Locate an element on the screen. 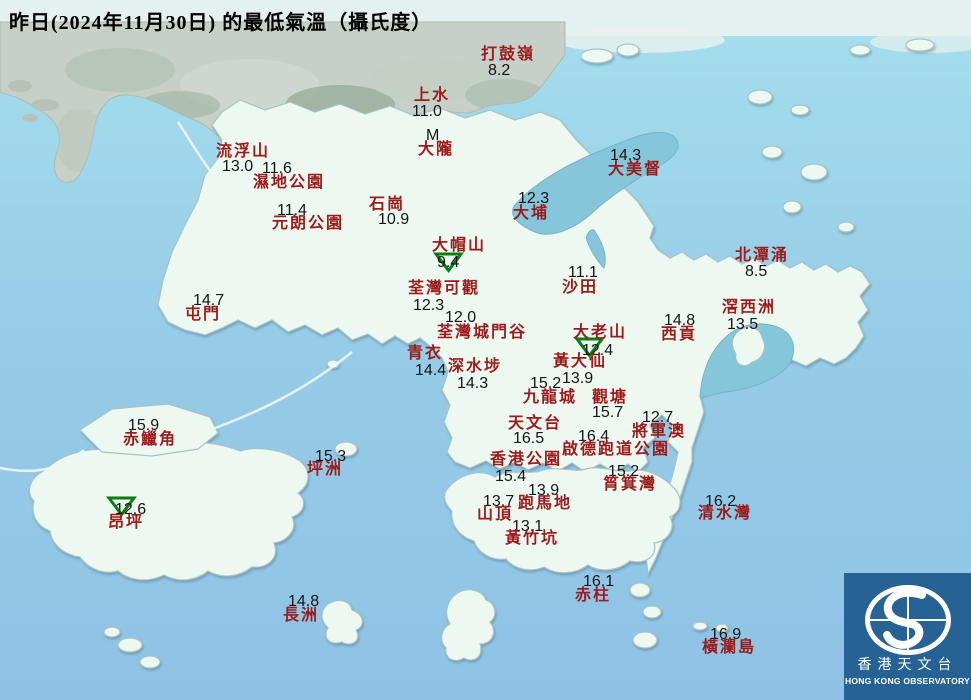  hko-logo-chinese: 香港天文台 is located at coordinates (907, 665).